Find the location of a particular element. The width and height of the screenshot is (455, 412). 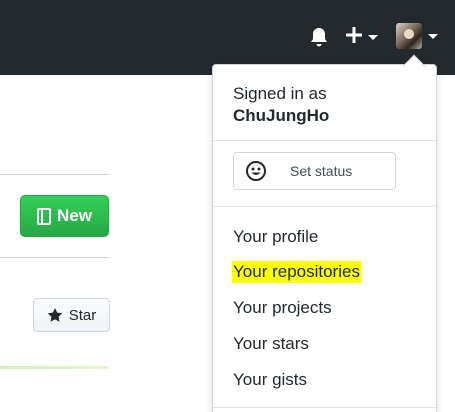

menu-item-your-repositories: Your repositories is located at coordinates (296, 272).